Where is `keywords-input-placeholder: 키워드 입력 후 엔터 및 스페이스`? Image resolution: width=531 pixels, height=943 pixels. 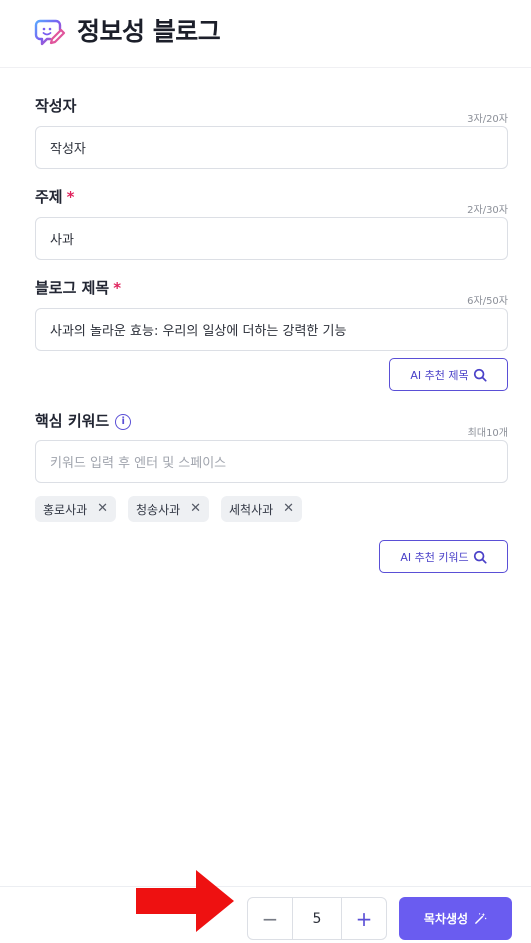 keywords-input-placeholder: 키워드 입력 후 엔터 및 스페이스 is located at coordinates (138, 463).